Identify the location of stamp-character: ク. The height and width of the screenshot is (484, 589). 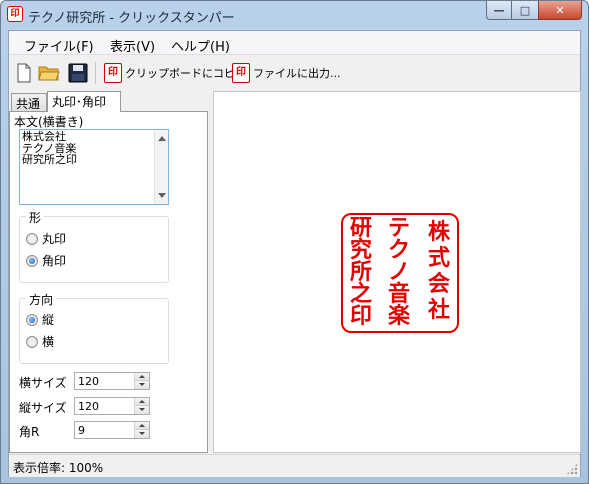
(398, 250).